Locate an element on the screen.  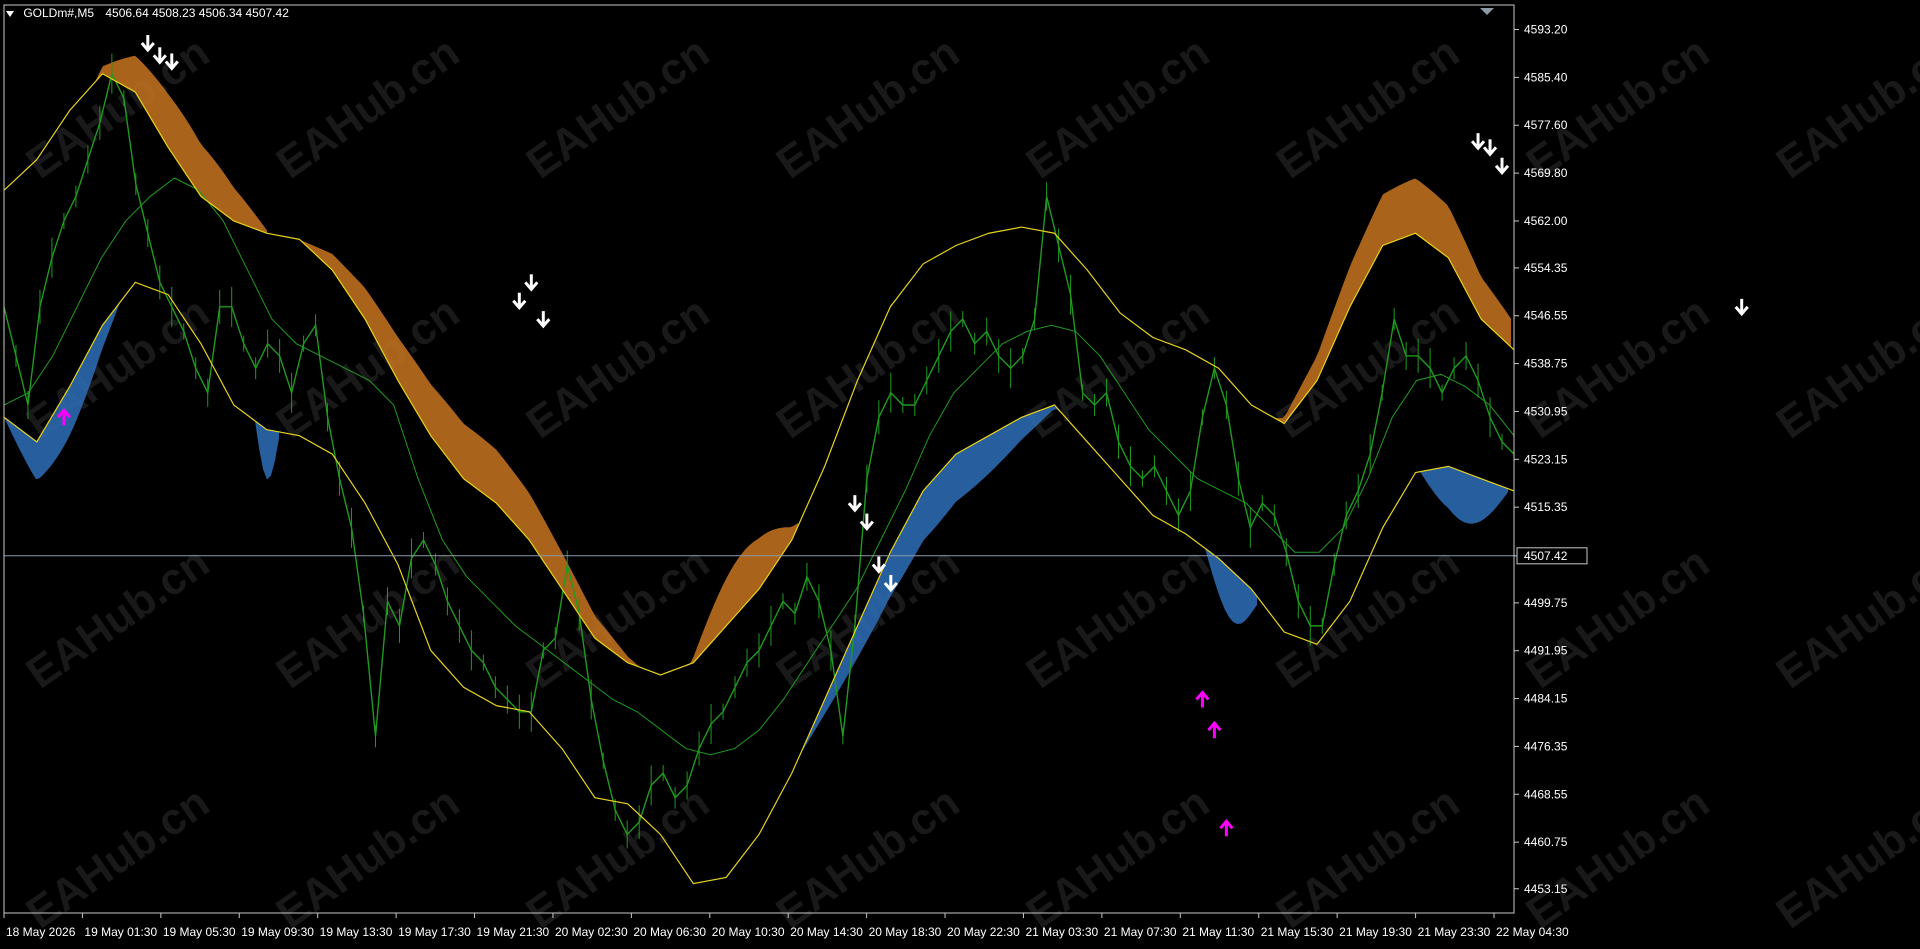
x-tick-label: 19 May 05:30 is located at coordinates (199, 932).